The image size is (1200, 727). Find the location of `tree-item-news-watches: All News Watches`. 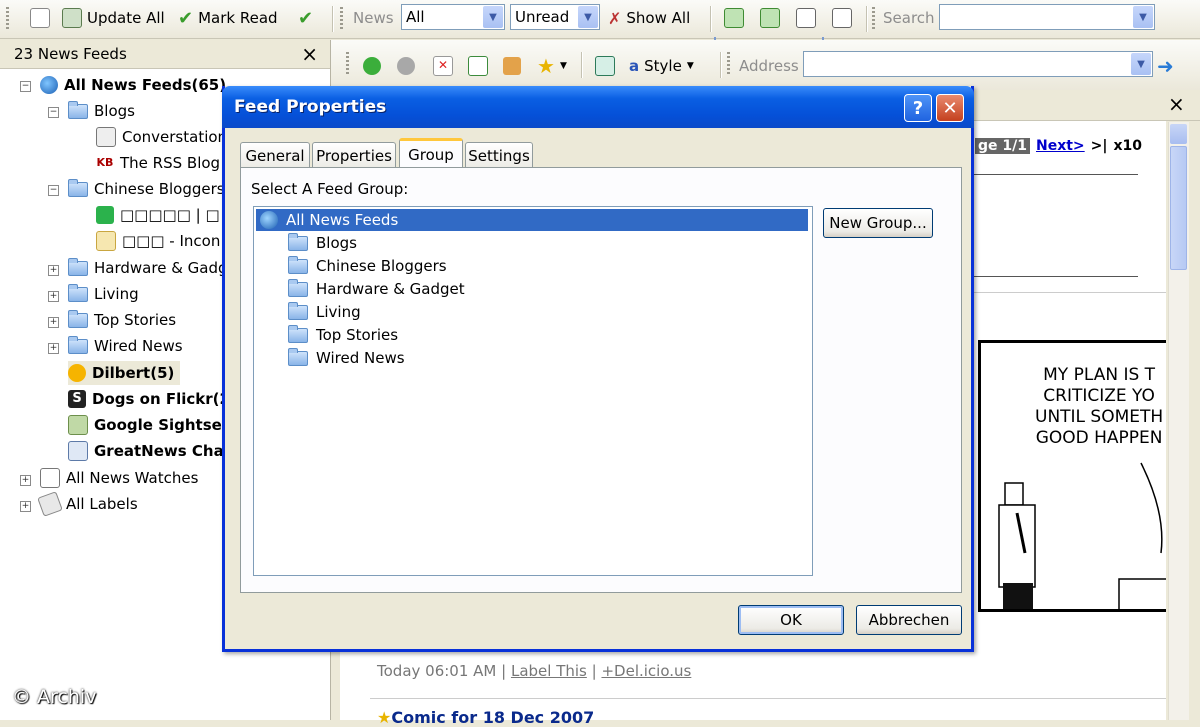

tree-item-news-watches: All News Watches is located at coordinates (119, 478).